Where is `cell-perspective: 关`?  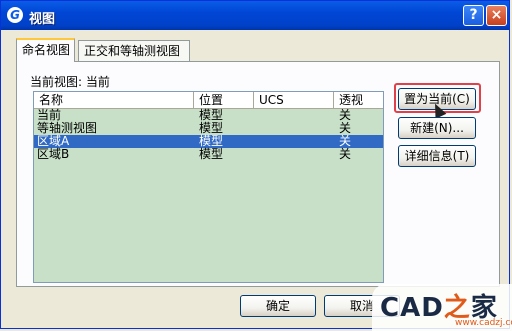 cell-perspective: 关 is located at coordinates (345, 154).